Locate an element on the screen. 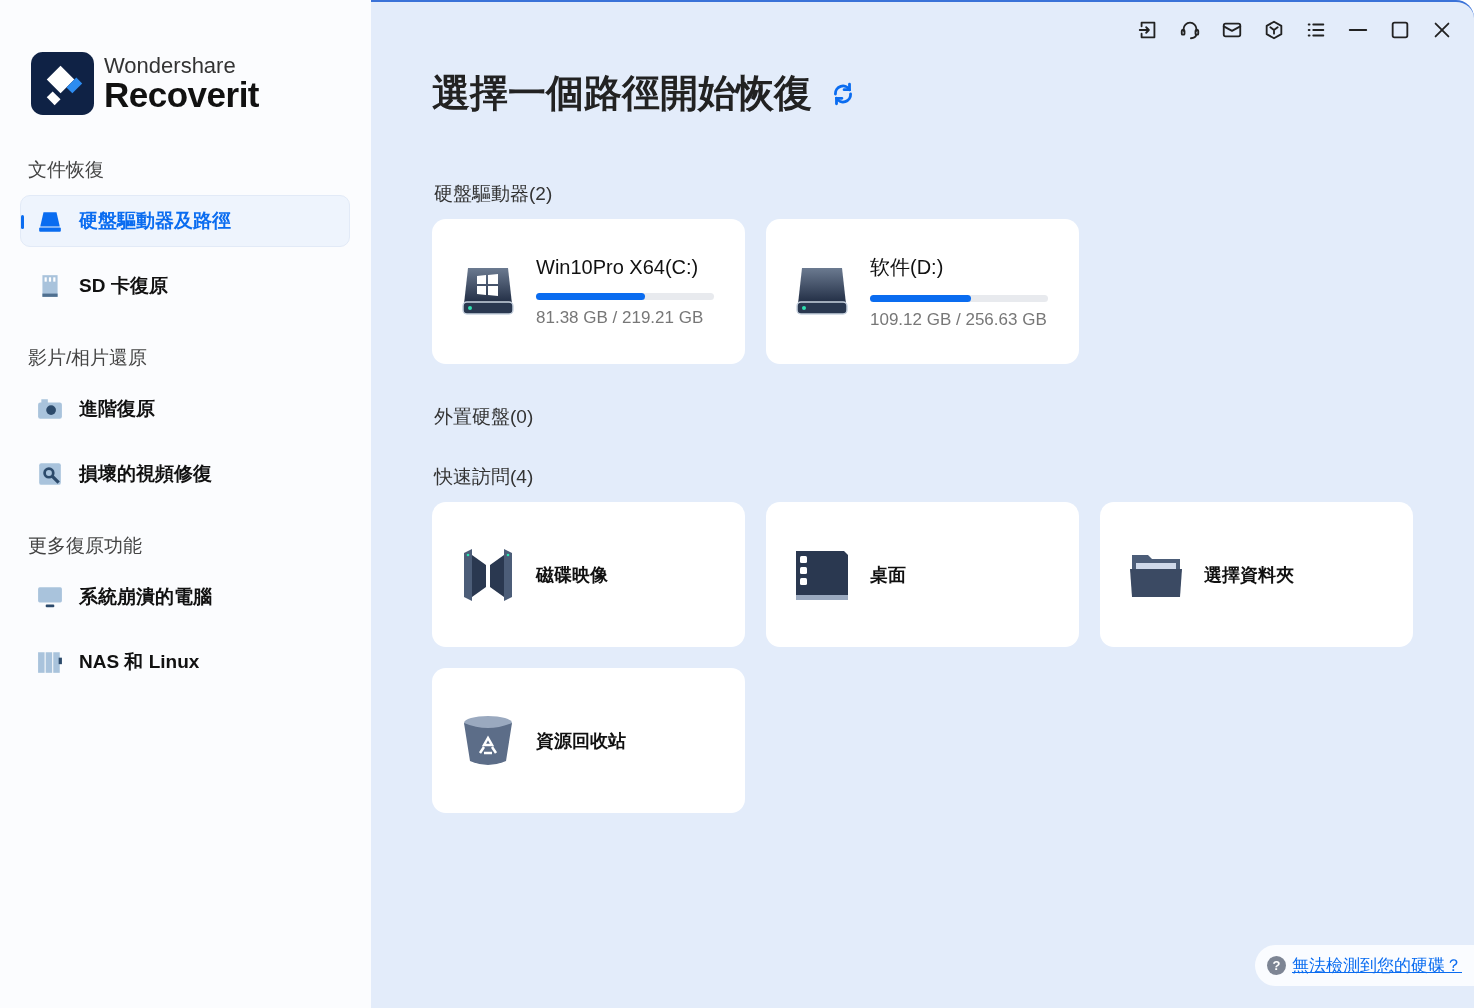 Image resolution: width=1474 pixels, height=1008 pixels. monitor-icon is located at coordinates (50, 597).